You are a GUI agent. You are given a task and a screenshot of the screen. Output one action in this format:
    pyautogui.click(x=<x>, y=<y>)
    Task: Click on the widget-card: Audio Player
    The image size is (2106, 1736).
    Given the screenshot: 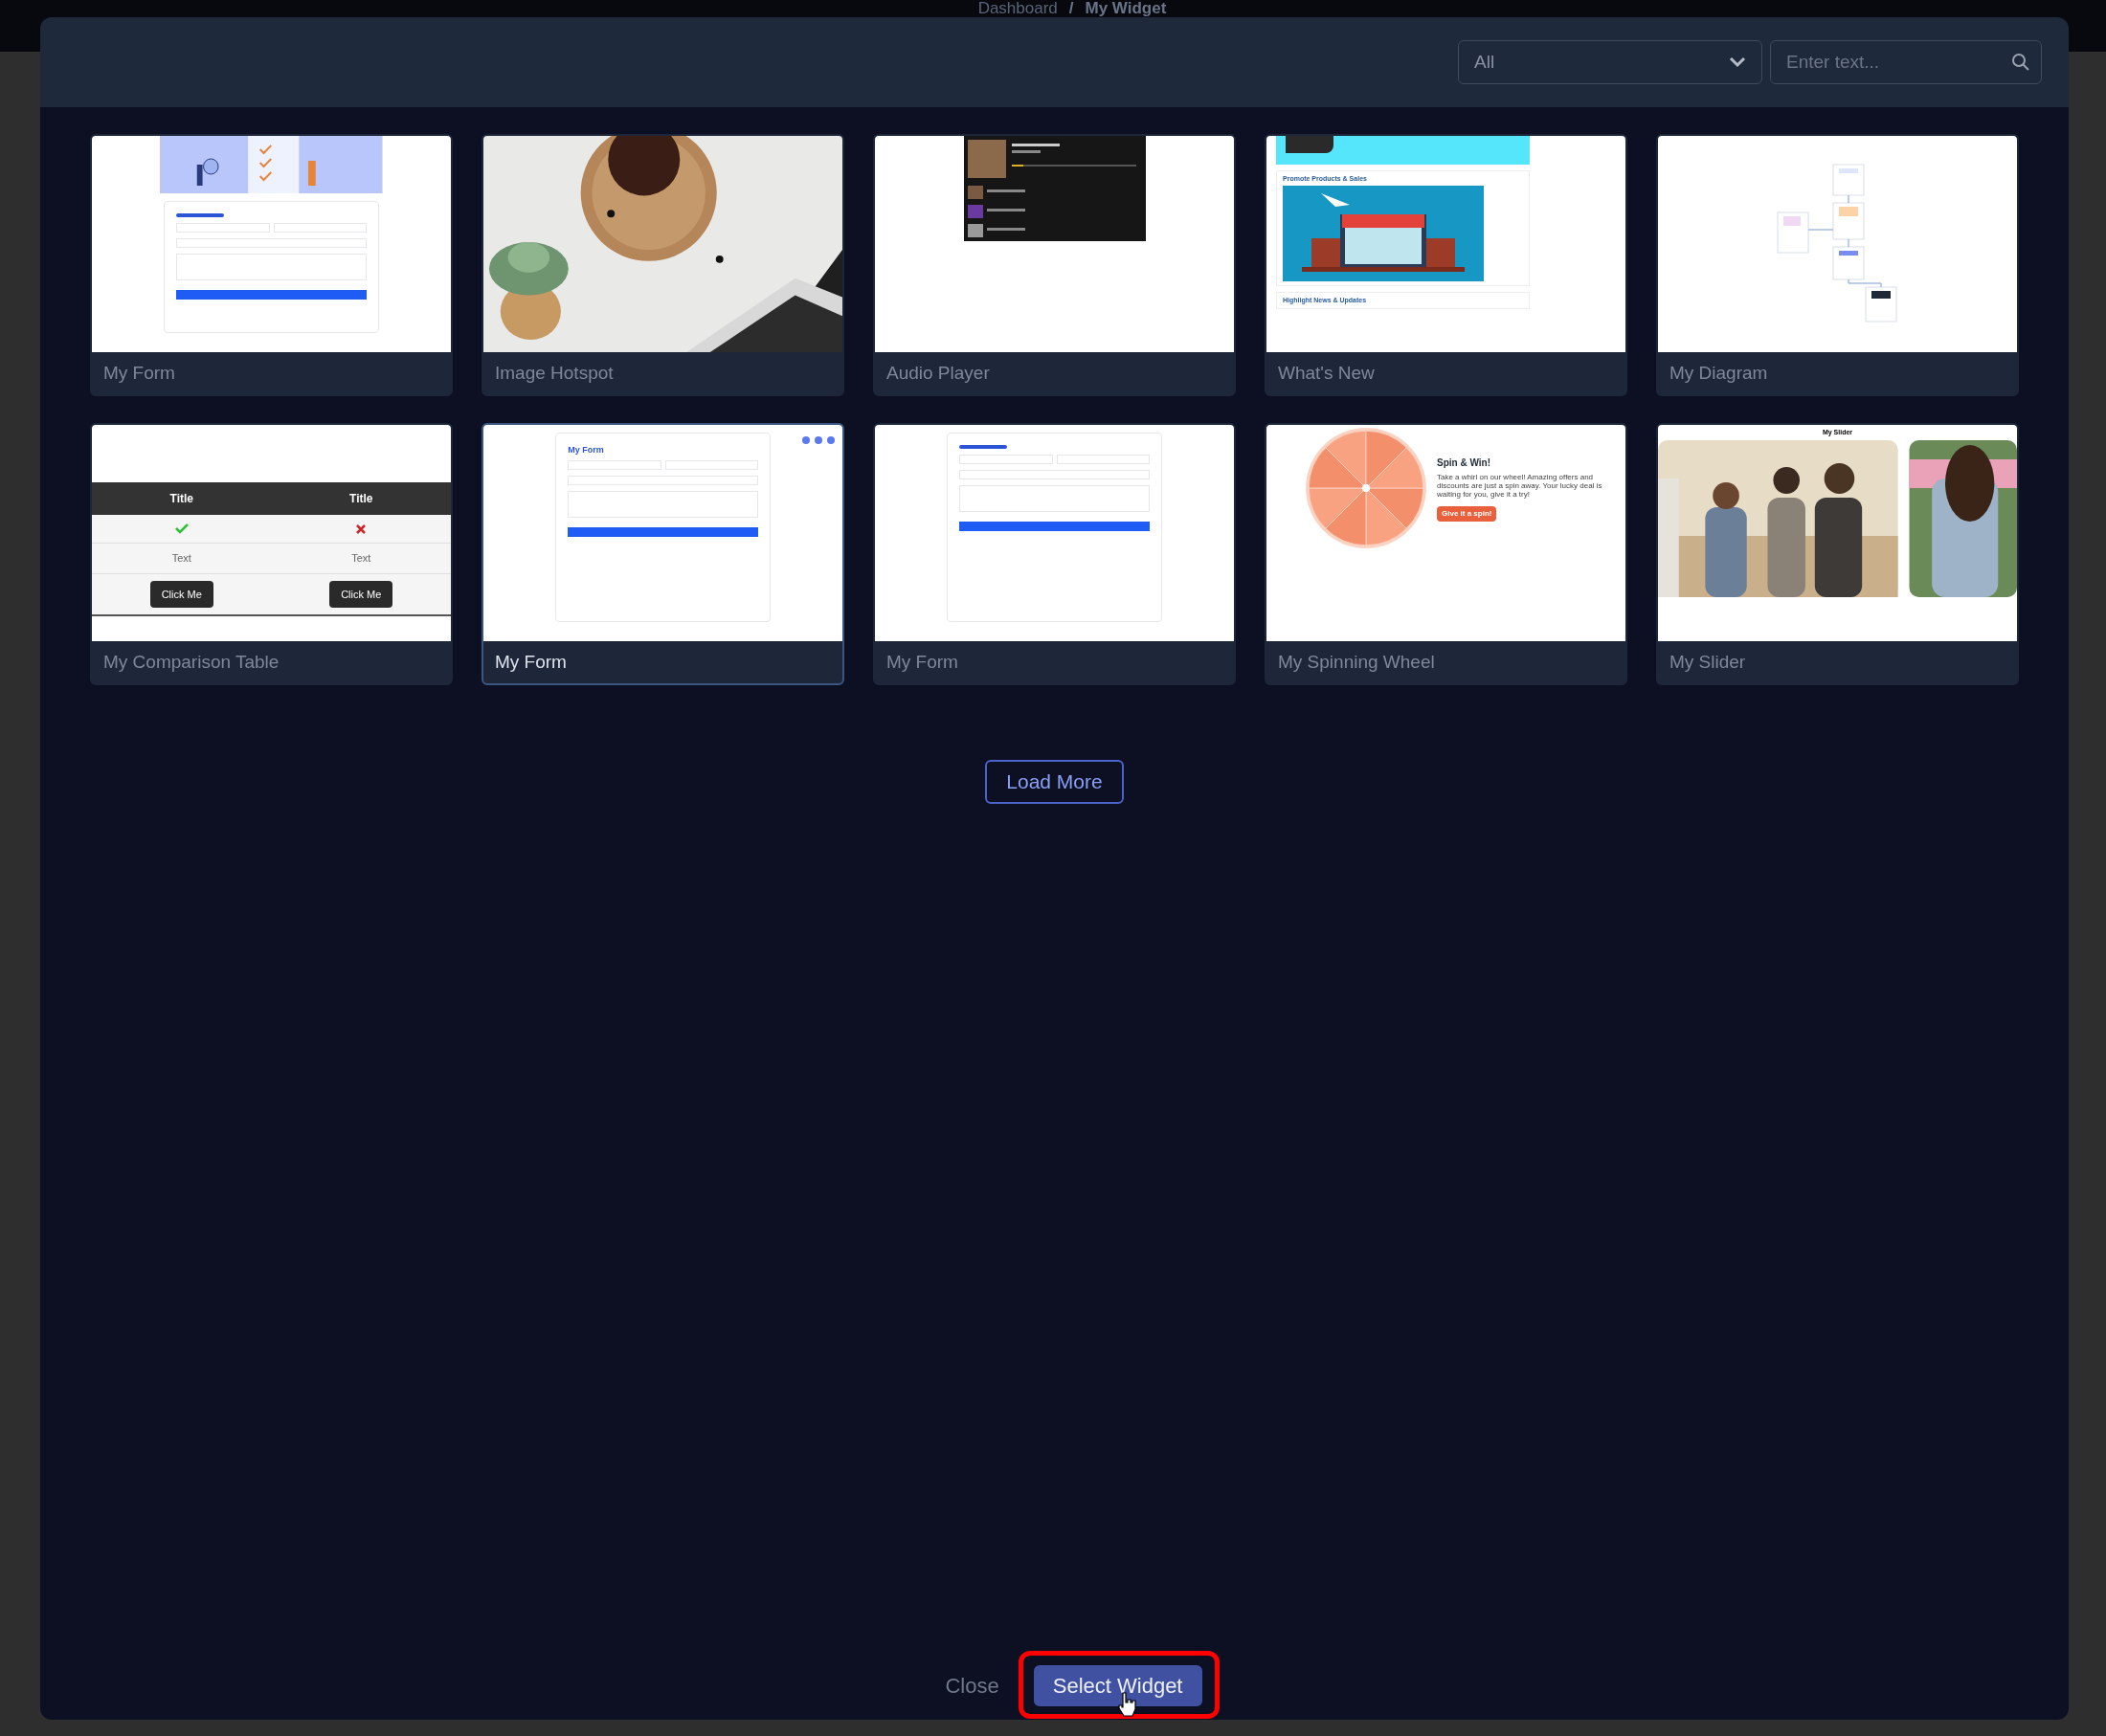 What is the action you would take?
    pyautogui.click(x=1054, y=265)
    